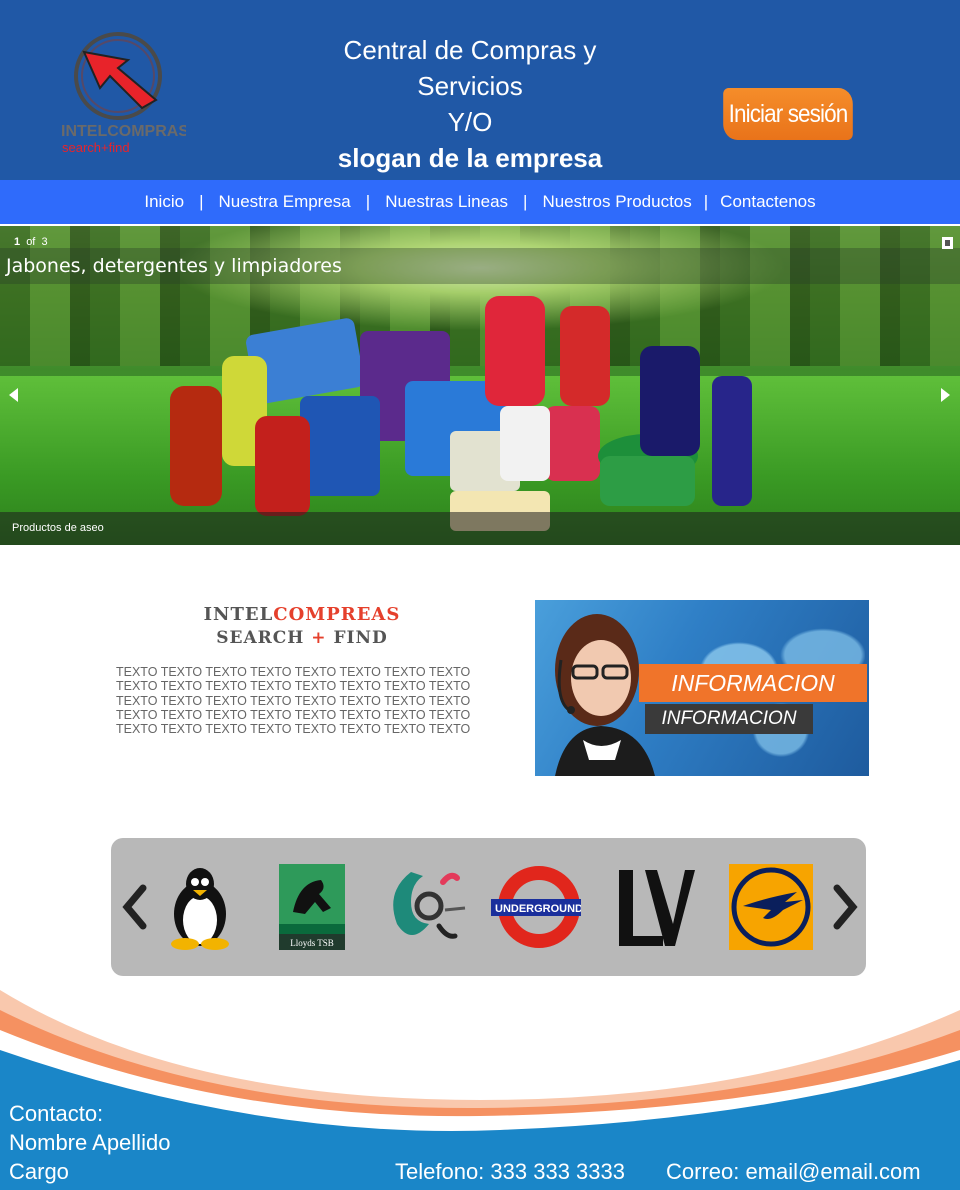 Image resolution: width=960 pixels, height=1190 pixels. What do you see at coordinates (788, 114) in the screenshot?
I see `login-button: Iniciar sesión` at bounding box center [788, 114].